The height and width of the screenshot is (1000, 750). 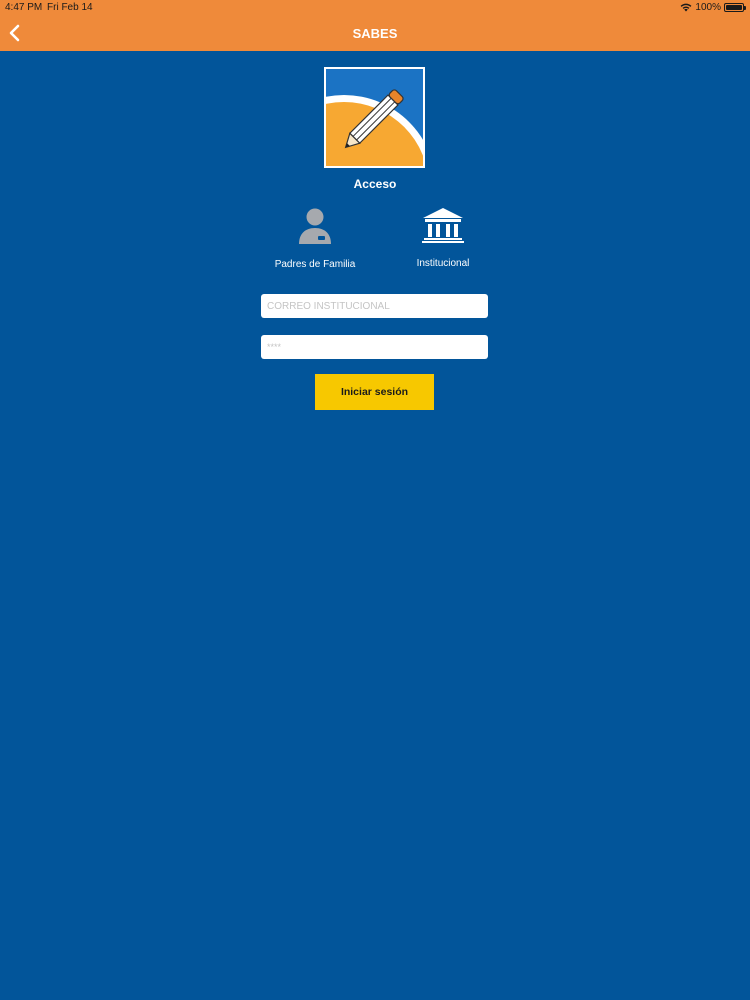 What do you see at coordinates (686, 7) in the screenshot?
I see `wifi-icon` at bounding box center [686, 7].